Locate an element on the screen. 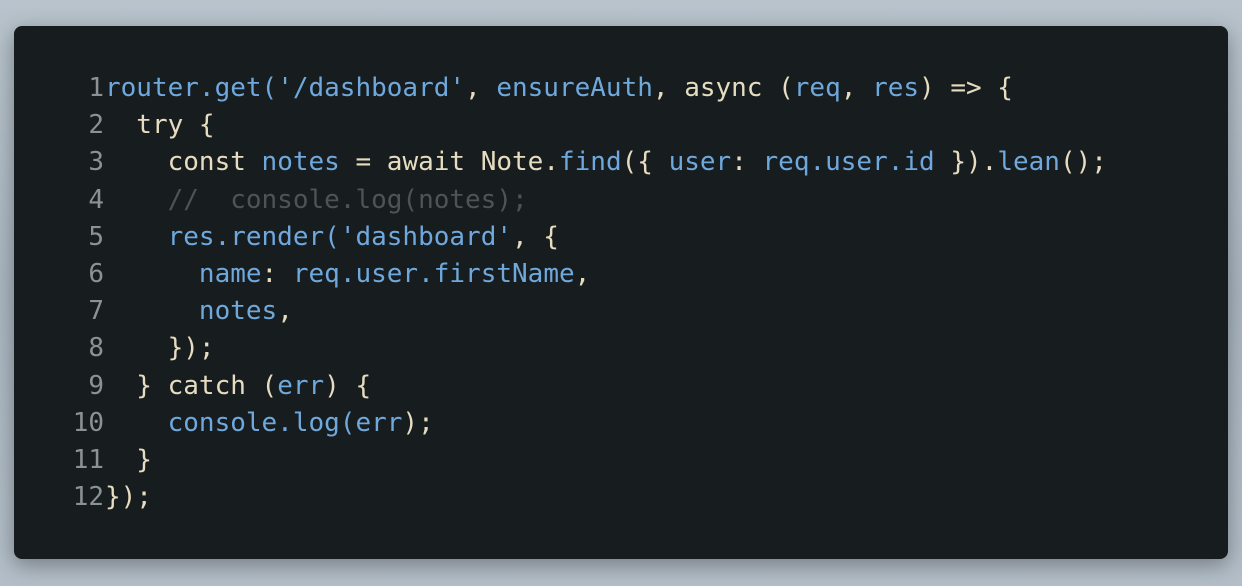 This screenshot has height=586, width=1242. code-token-default: (); is located at coordinates (1083, 162).